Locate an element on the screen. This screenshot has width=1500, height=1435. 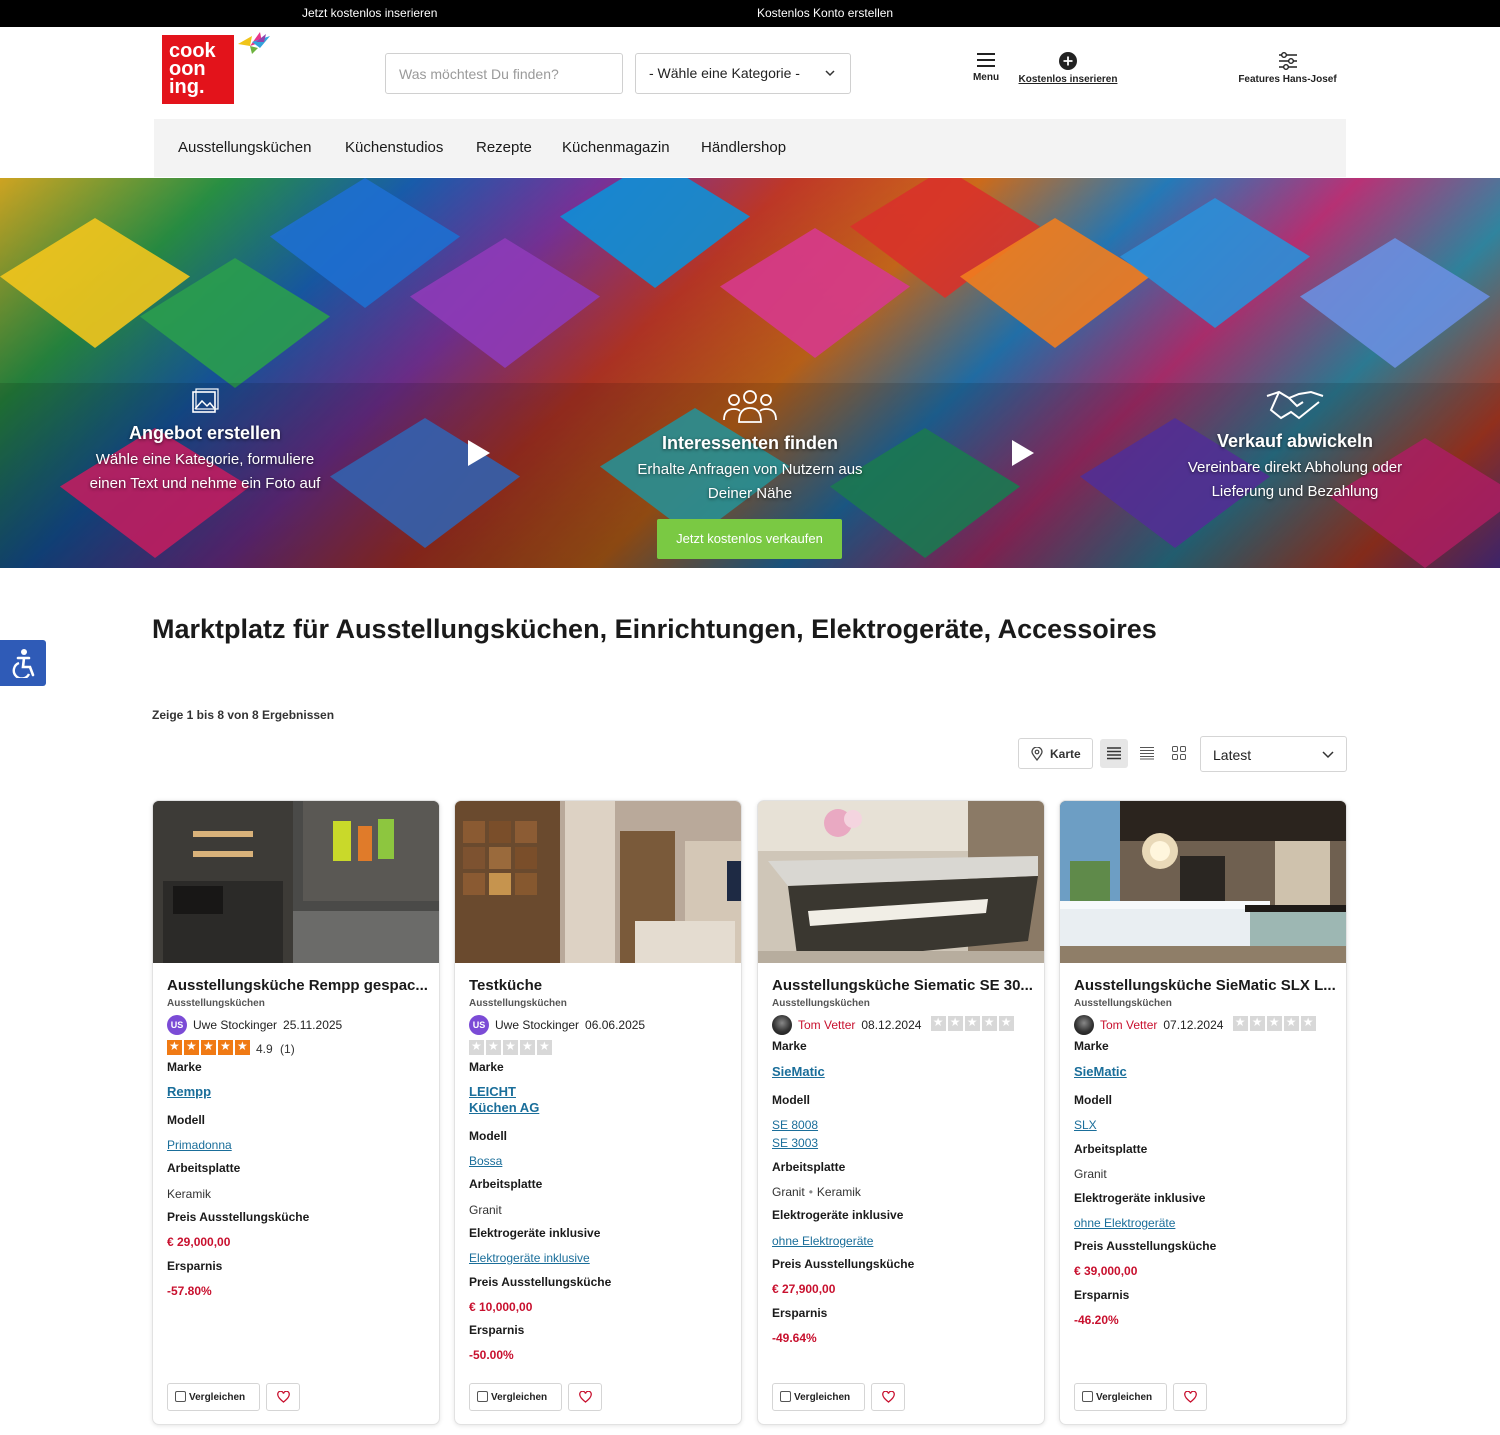
savings-value: -50.00% is located at coordinates (491, 1355).